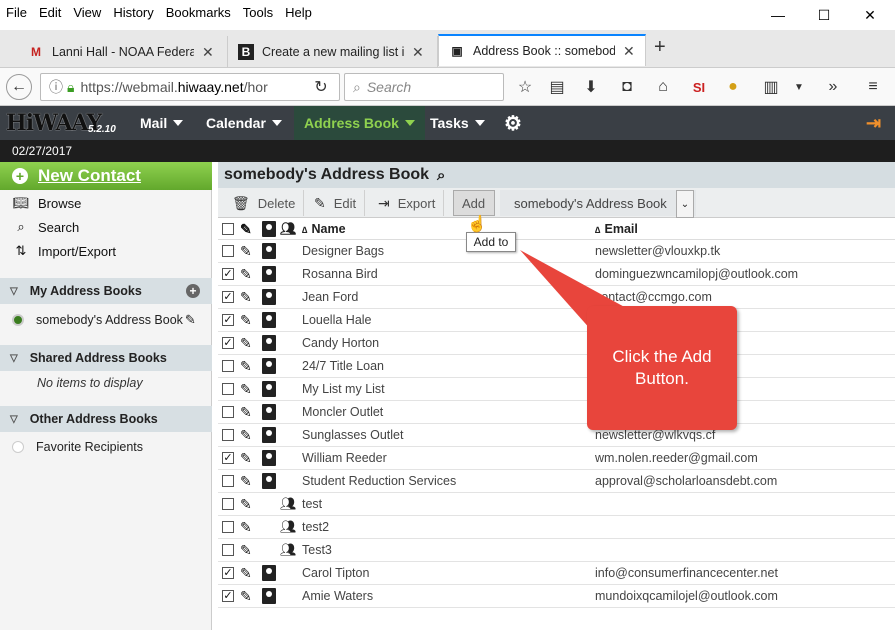  I want to click on hamburger-menu-icon: ≡, so click(873, 87).